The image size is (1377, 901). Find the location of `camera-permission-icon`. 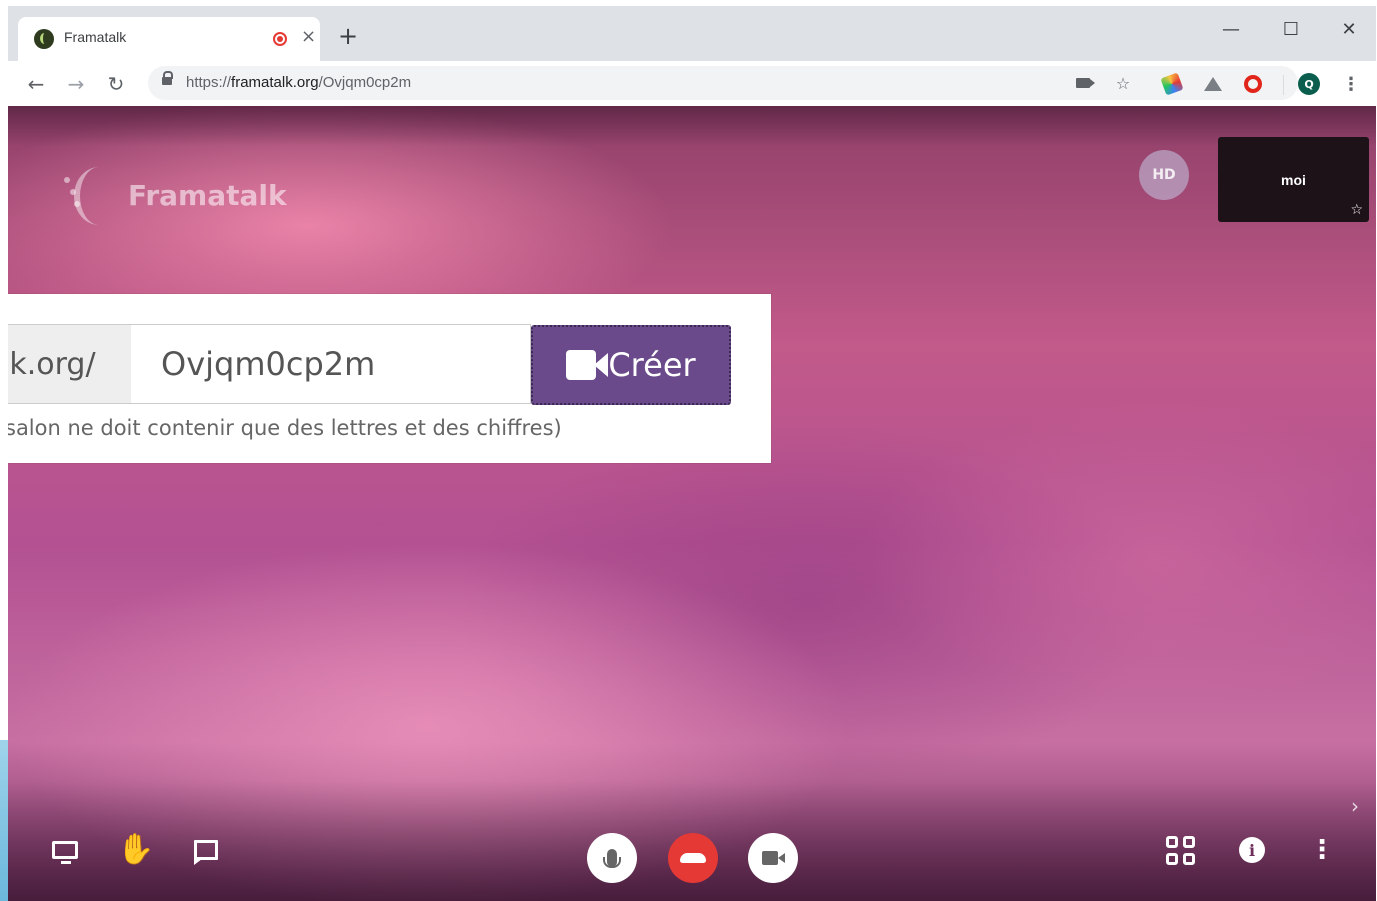

camera-permission-icon is located at coordinates (1083, 83).